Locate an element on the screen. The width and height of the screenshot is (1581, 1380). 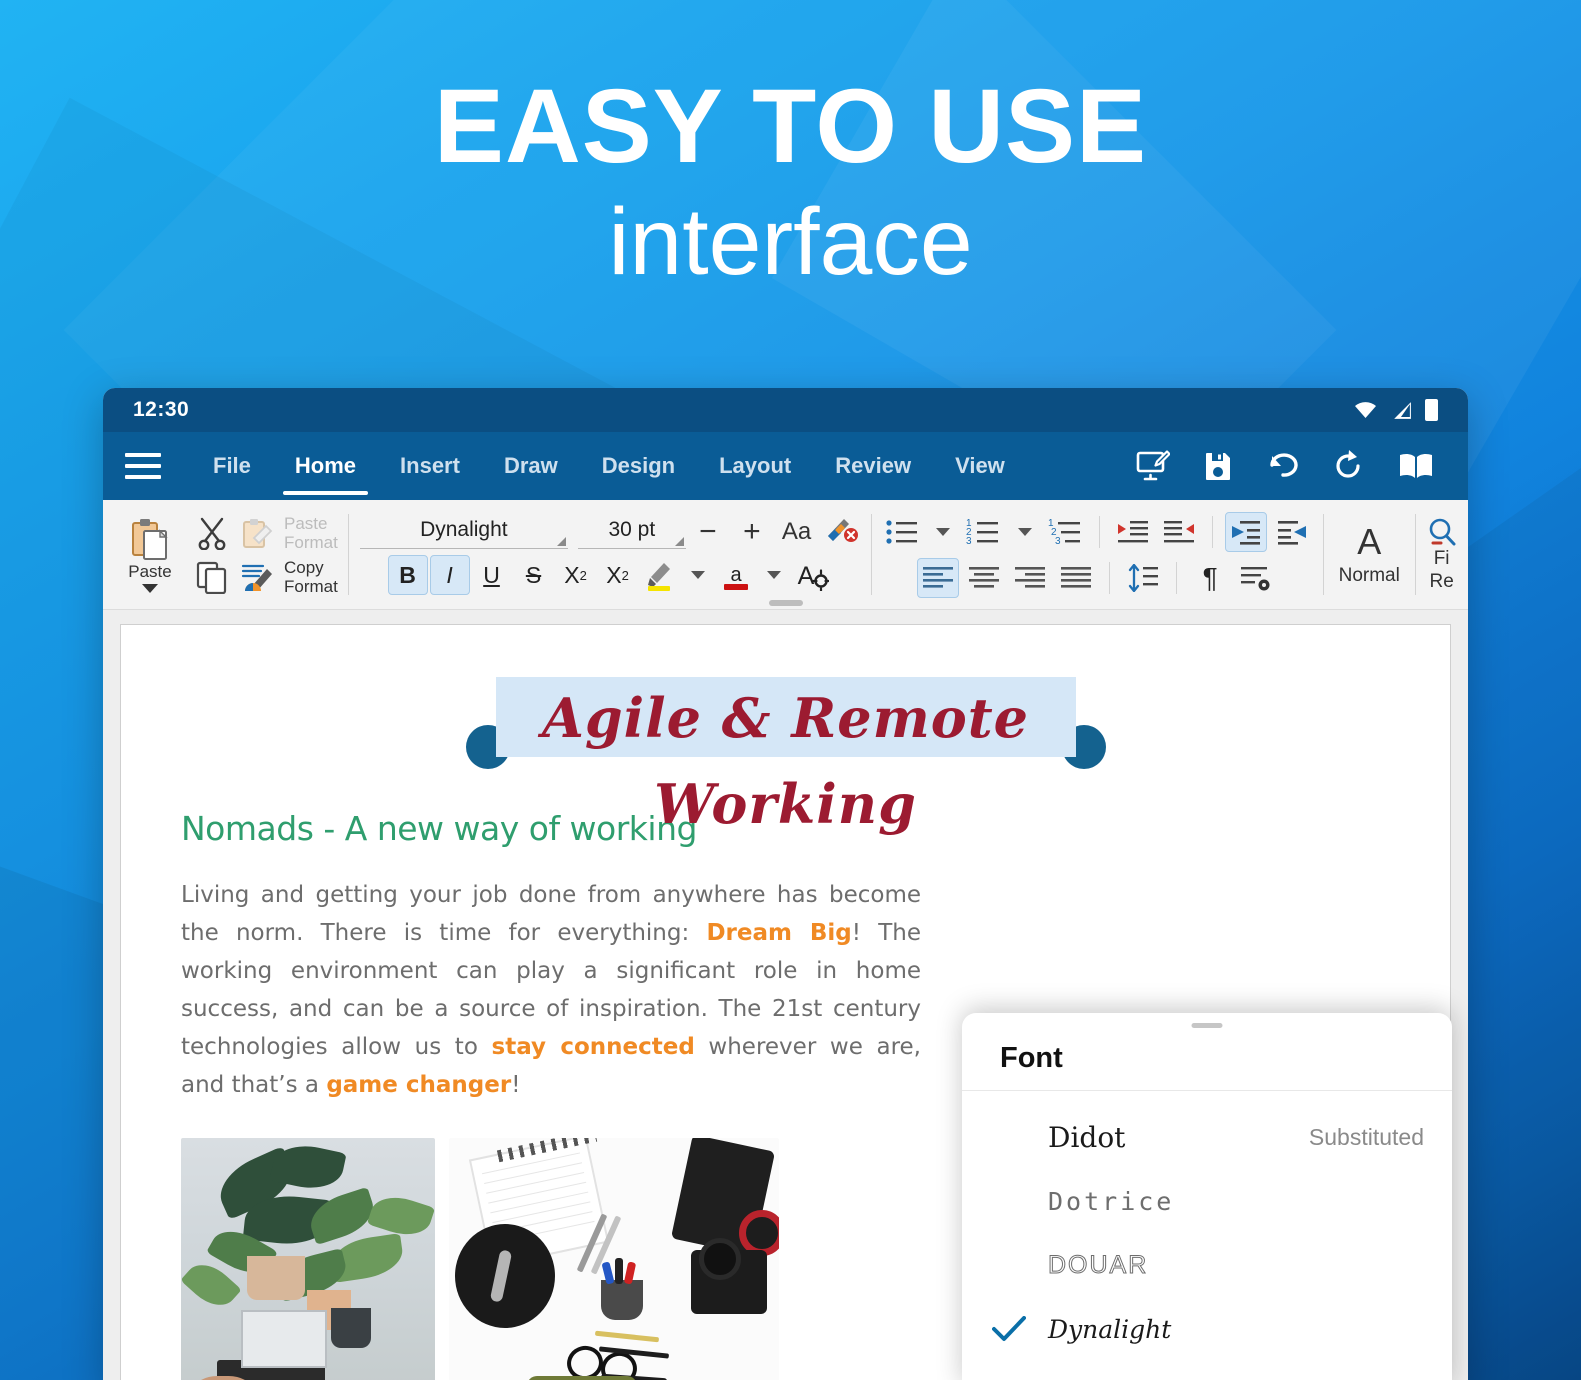
italic-button: I is located at coordinates (449, 575).